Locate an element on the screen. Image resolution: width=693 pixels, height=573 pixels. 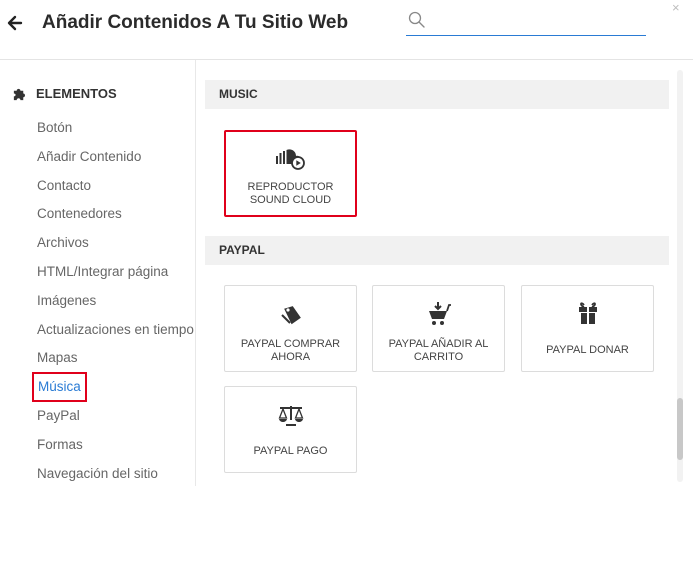
header: Añadir Contenidos A Tu Sitio Web × is located at coordinates (346, 30).